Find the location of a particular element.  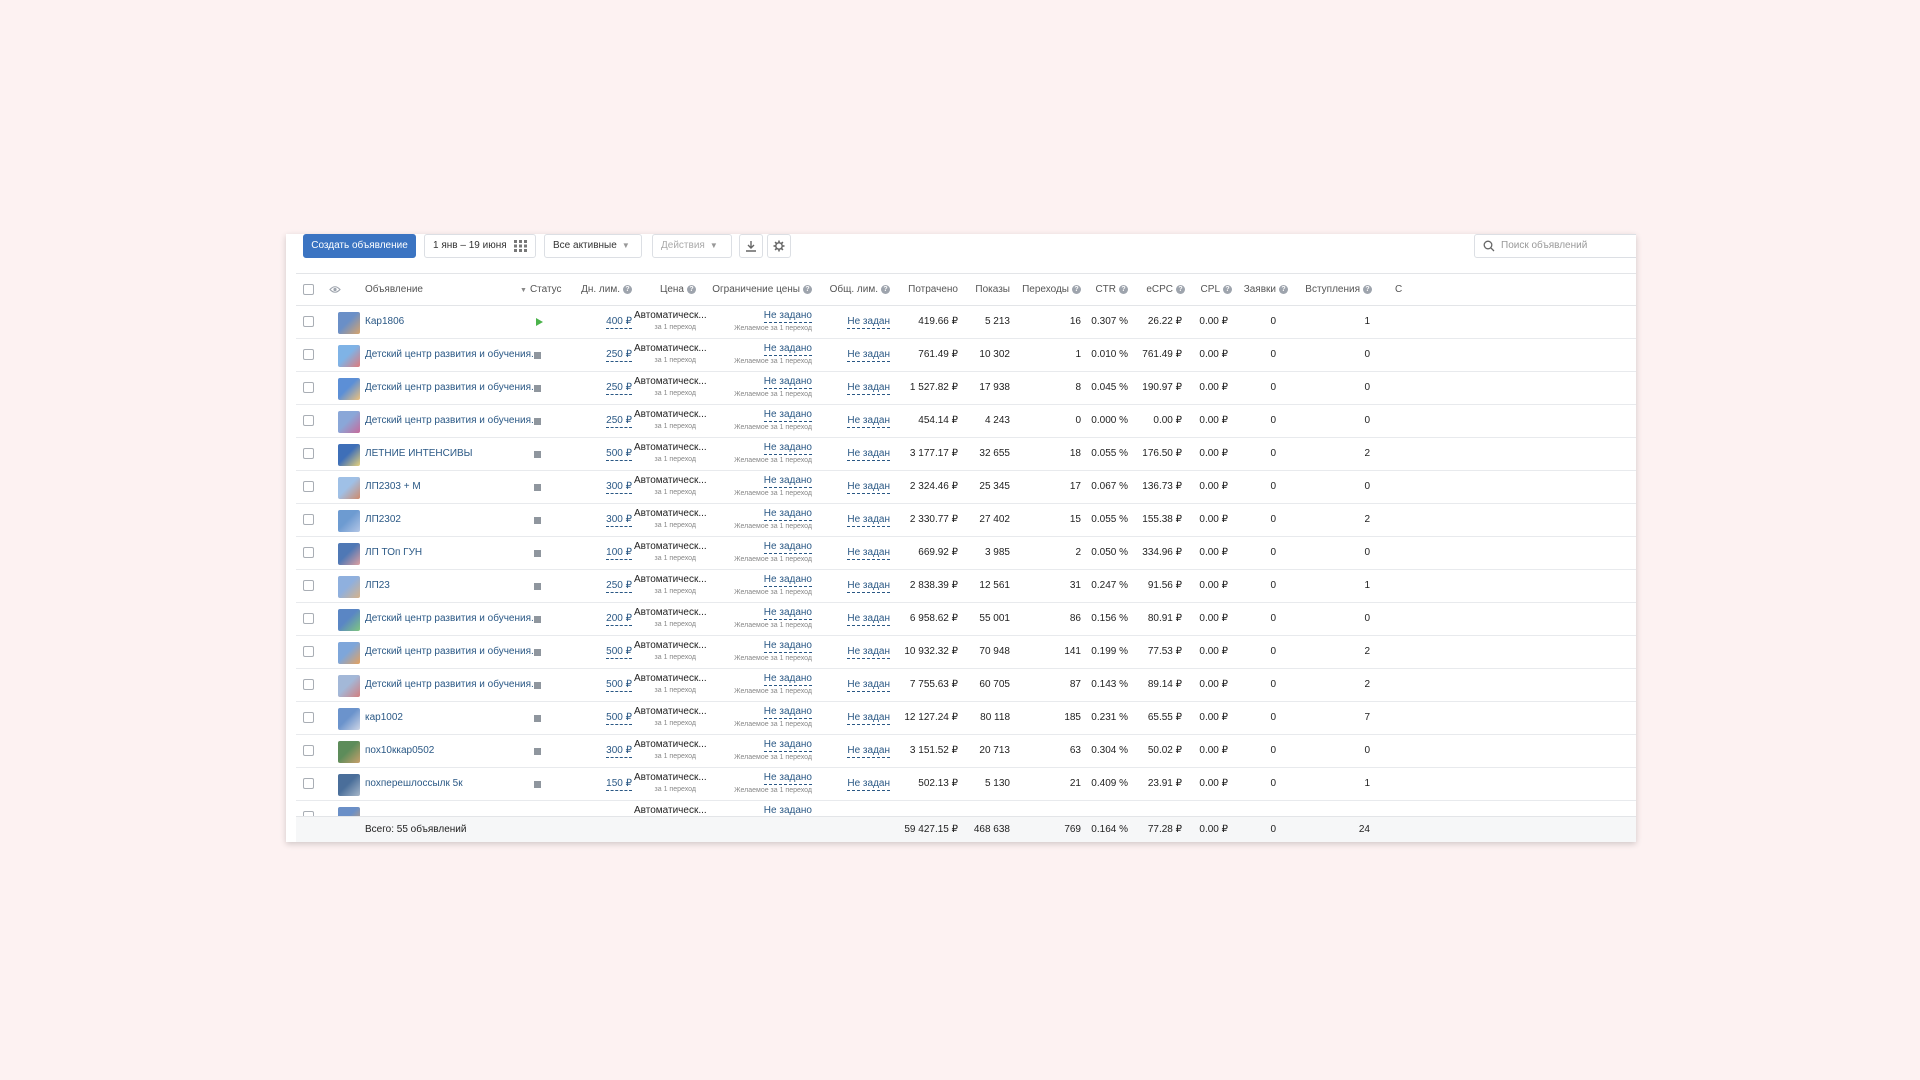

actions-dropdown: Действия ▼ is located at coordinates (692, 246).